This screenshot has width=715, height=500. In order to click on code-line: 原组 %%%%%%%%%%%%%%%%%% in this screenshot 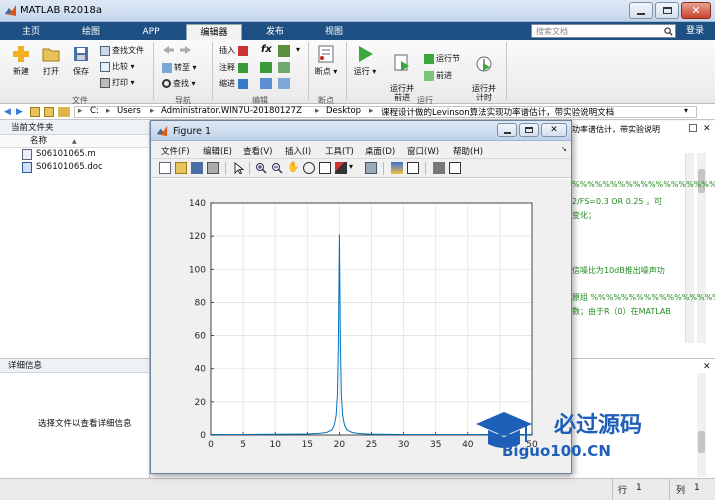, I will do `click(643, 297)`.